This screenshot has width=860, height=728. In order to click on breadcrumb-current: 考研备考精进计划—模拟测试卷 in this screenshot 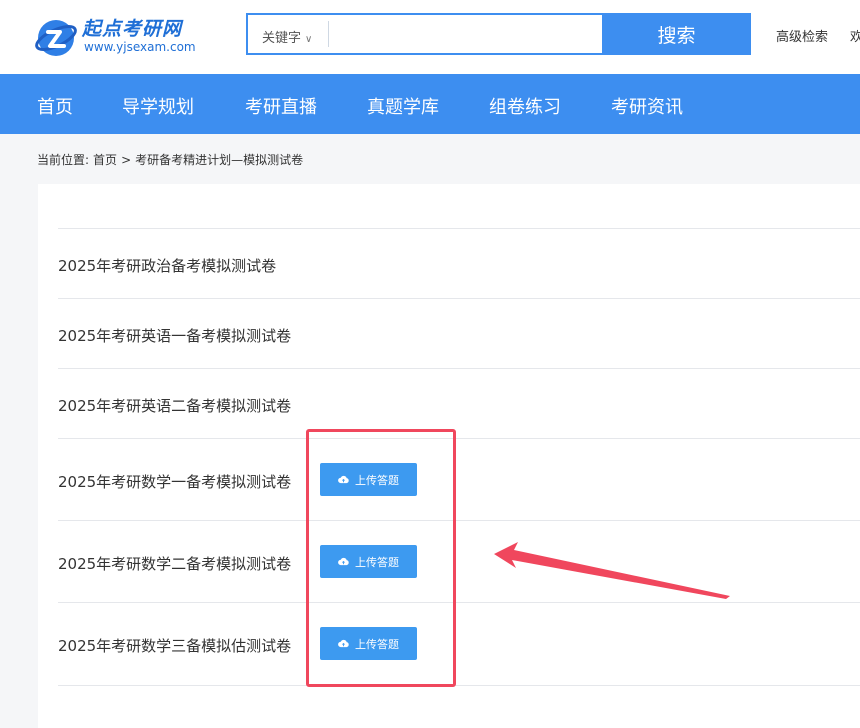, I will do `click(219, 160)`.